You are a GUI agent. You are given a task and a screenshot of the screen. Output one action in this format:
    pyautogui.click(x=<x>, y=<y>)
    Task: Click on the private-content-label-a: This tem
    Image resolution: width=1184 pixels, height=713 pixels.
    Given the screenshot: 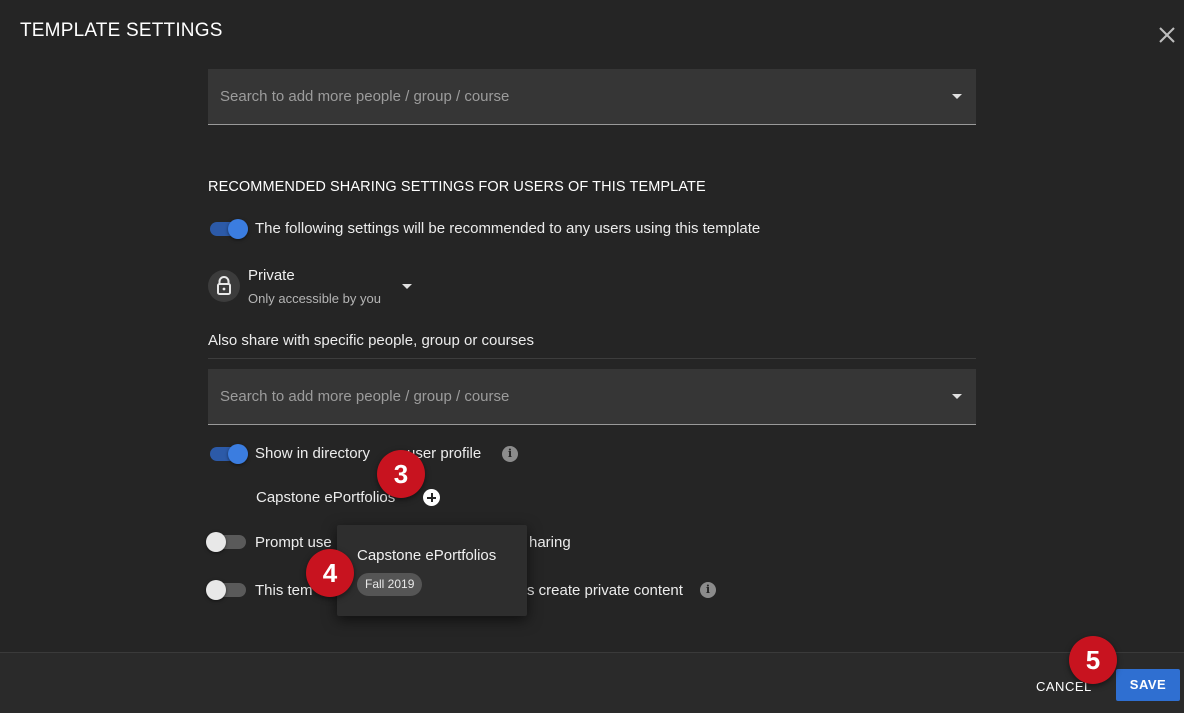 What is the action you would take?
    pyautogui.click(x=284, y=590)
    